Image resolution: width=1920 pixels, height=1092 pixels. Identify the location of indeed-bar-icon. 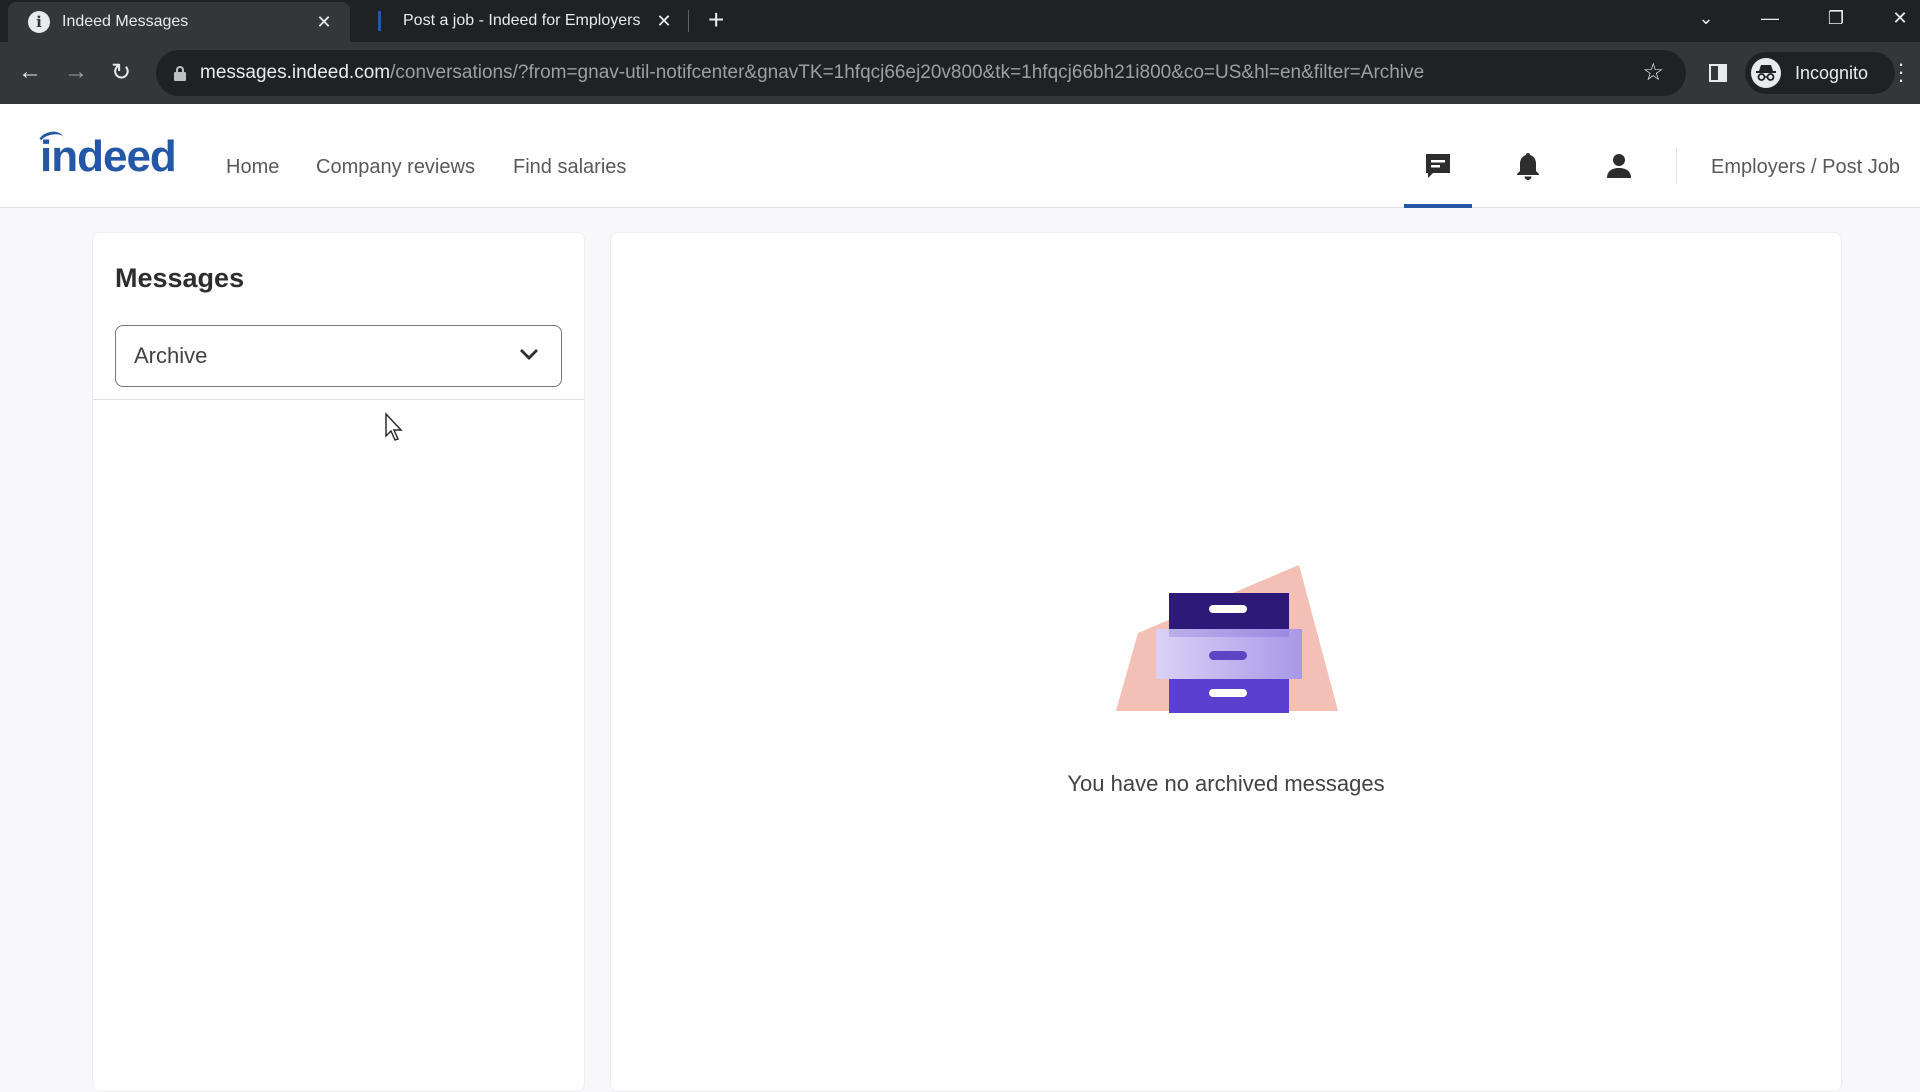
(379, 21).